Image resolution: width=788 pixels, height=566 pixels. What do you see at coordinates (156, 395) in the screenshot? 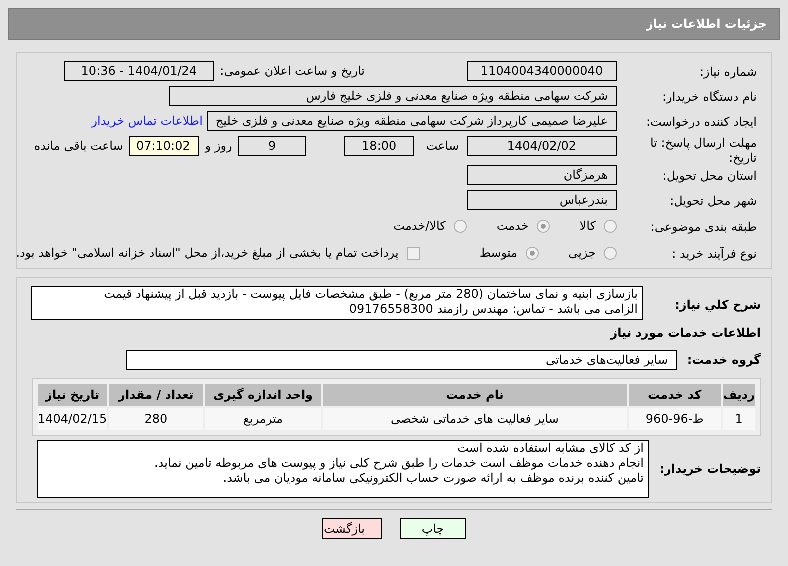
I see `column-header: تعداد / مقدار` at bounding box center [156, 395].